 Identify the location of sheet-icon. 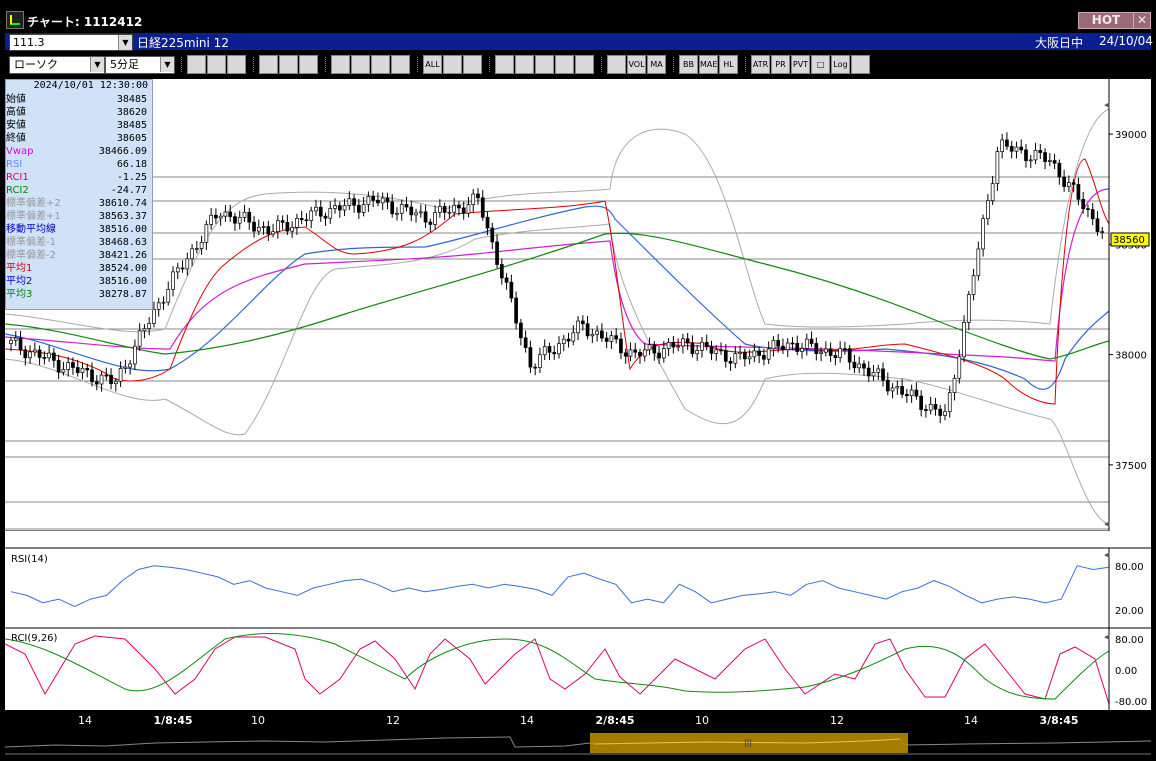
(340, 64).